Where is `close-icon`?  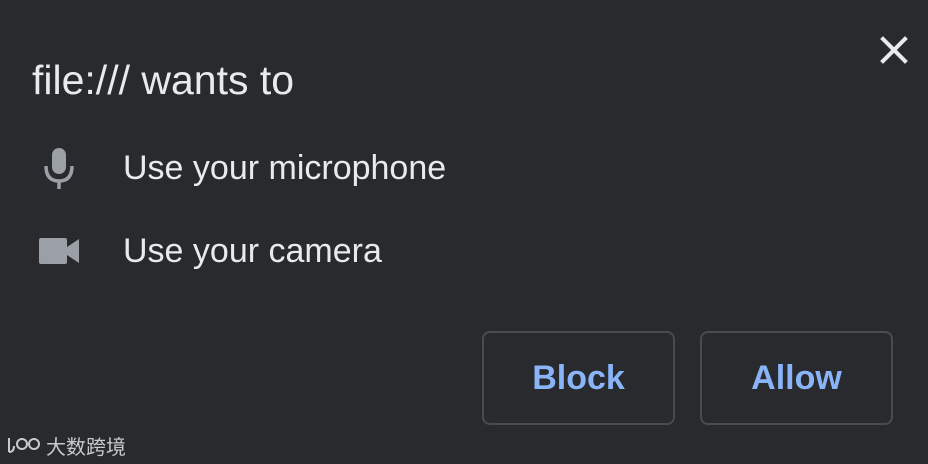 close-icon is located at coordinates (894, 50).